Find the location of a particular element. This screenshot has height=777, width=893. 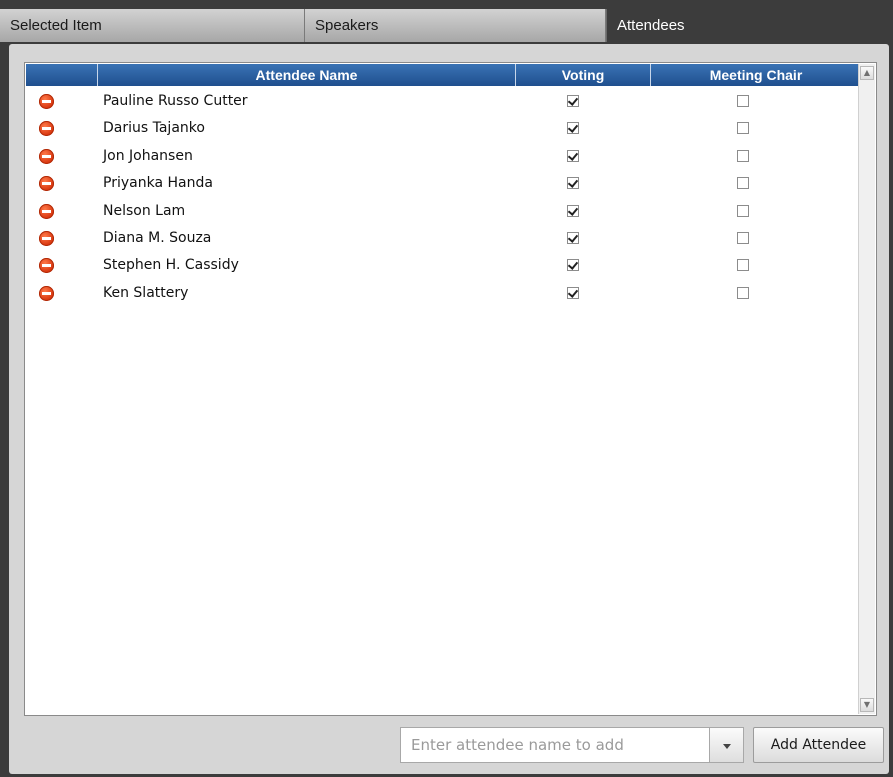

grid-header: Attendee Name Voting Meeting Chair is located at coordinates (443, 75).